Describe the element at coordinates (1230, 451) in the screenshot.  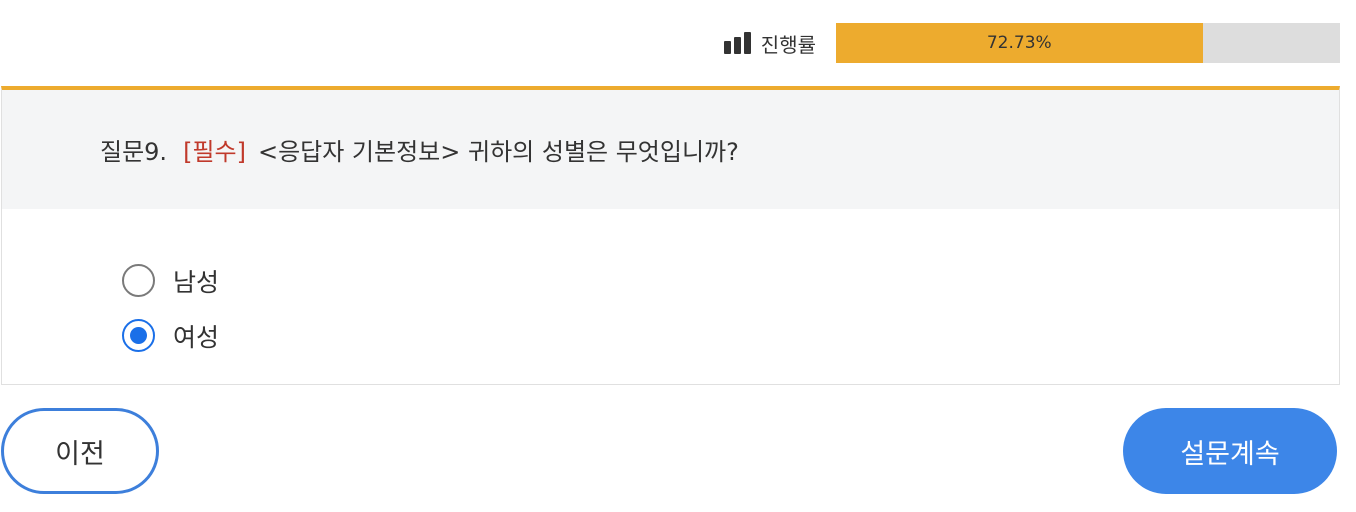
I see `next-button: 설문계속` at that location.